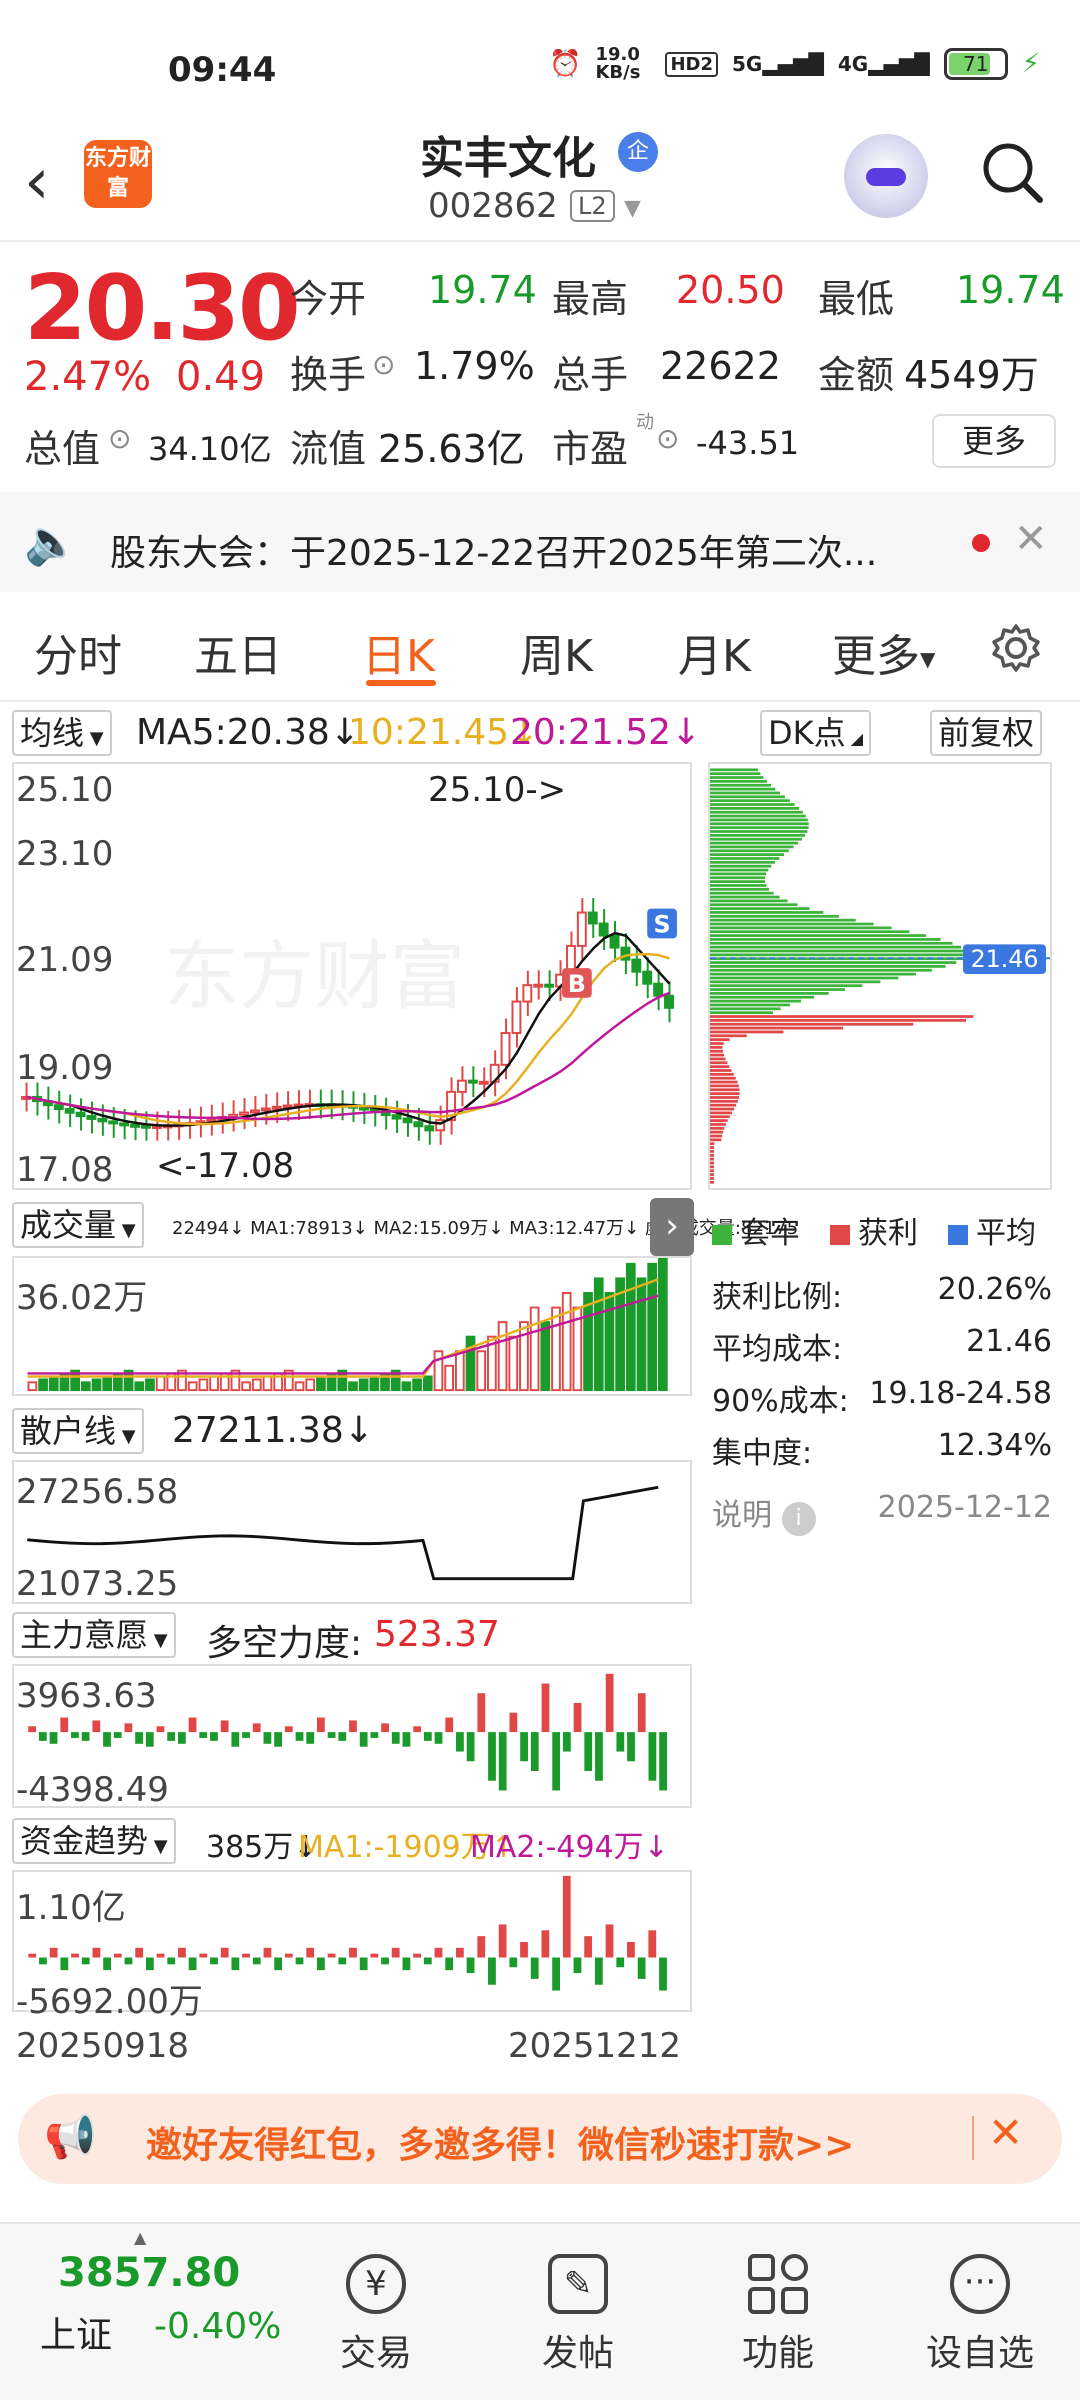 This screenshot has width=1080, height=2400. What do you see at coordinates (78, 1225) in the screenshot?
I see `volume-selector: 成交量 ▼` at bounding box center [78, 1225].